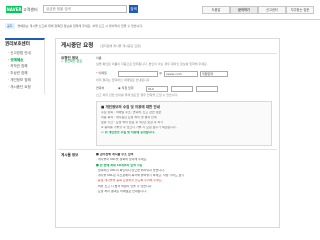 This screenshot has width=320, height=240. Describe the element at coordinates (100, 88) in the screenshot. I see `phone-label: 연락처` at that location.